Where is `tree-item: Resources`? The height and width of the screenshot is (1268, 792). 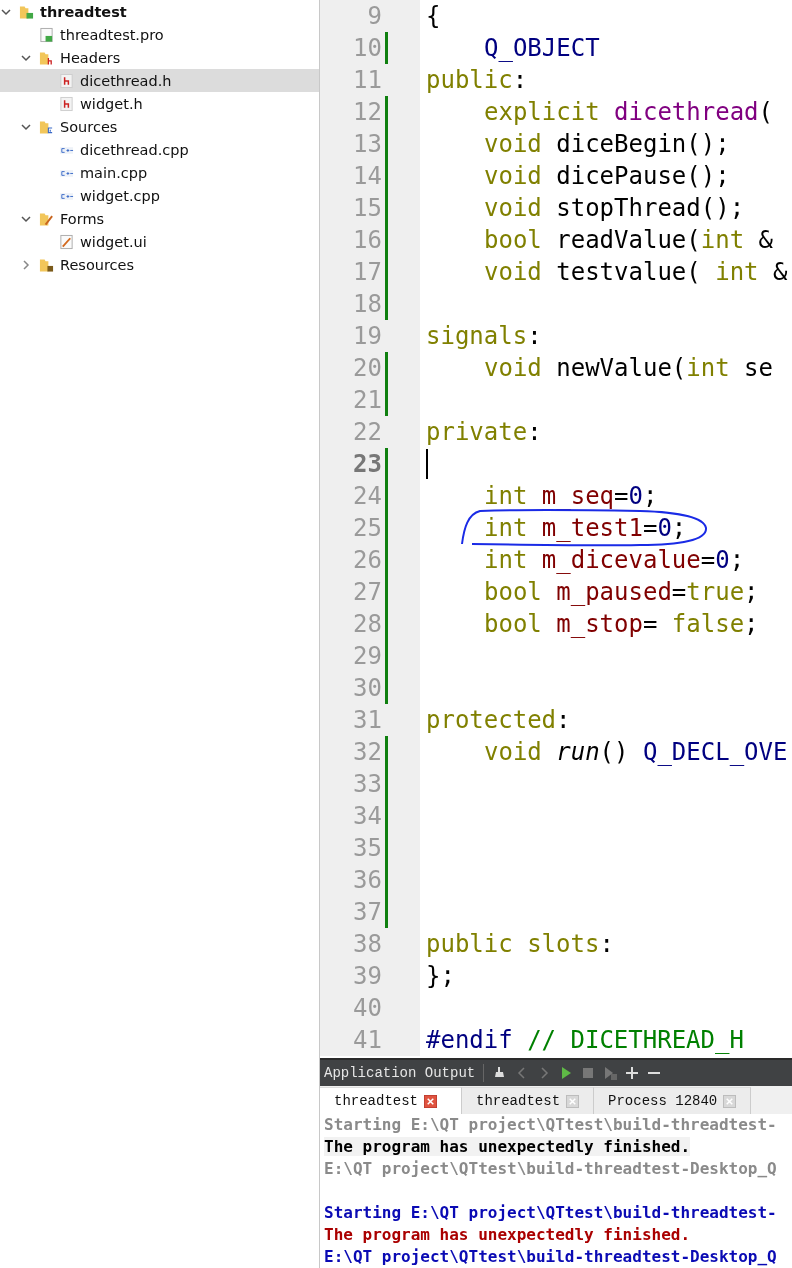 tree-item: Resources is located at coordinates (159, 264).